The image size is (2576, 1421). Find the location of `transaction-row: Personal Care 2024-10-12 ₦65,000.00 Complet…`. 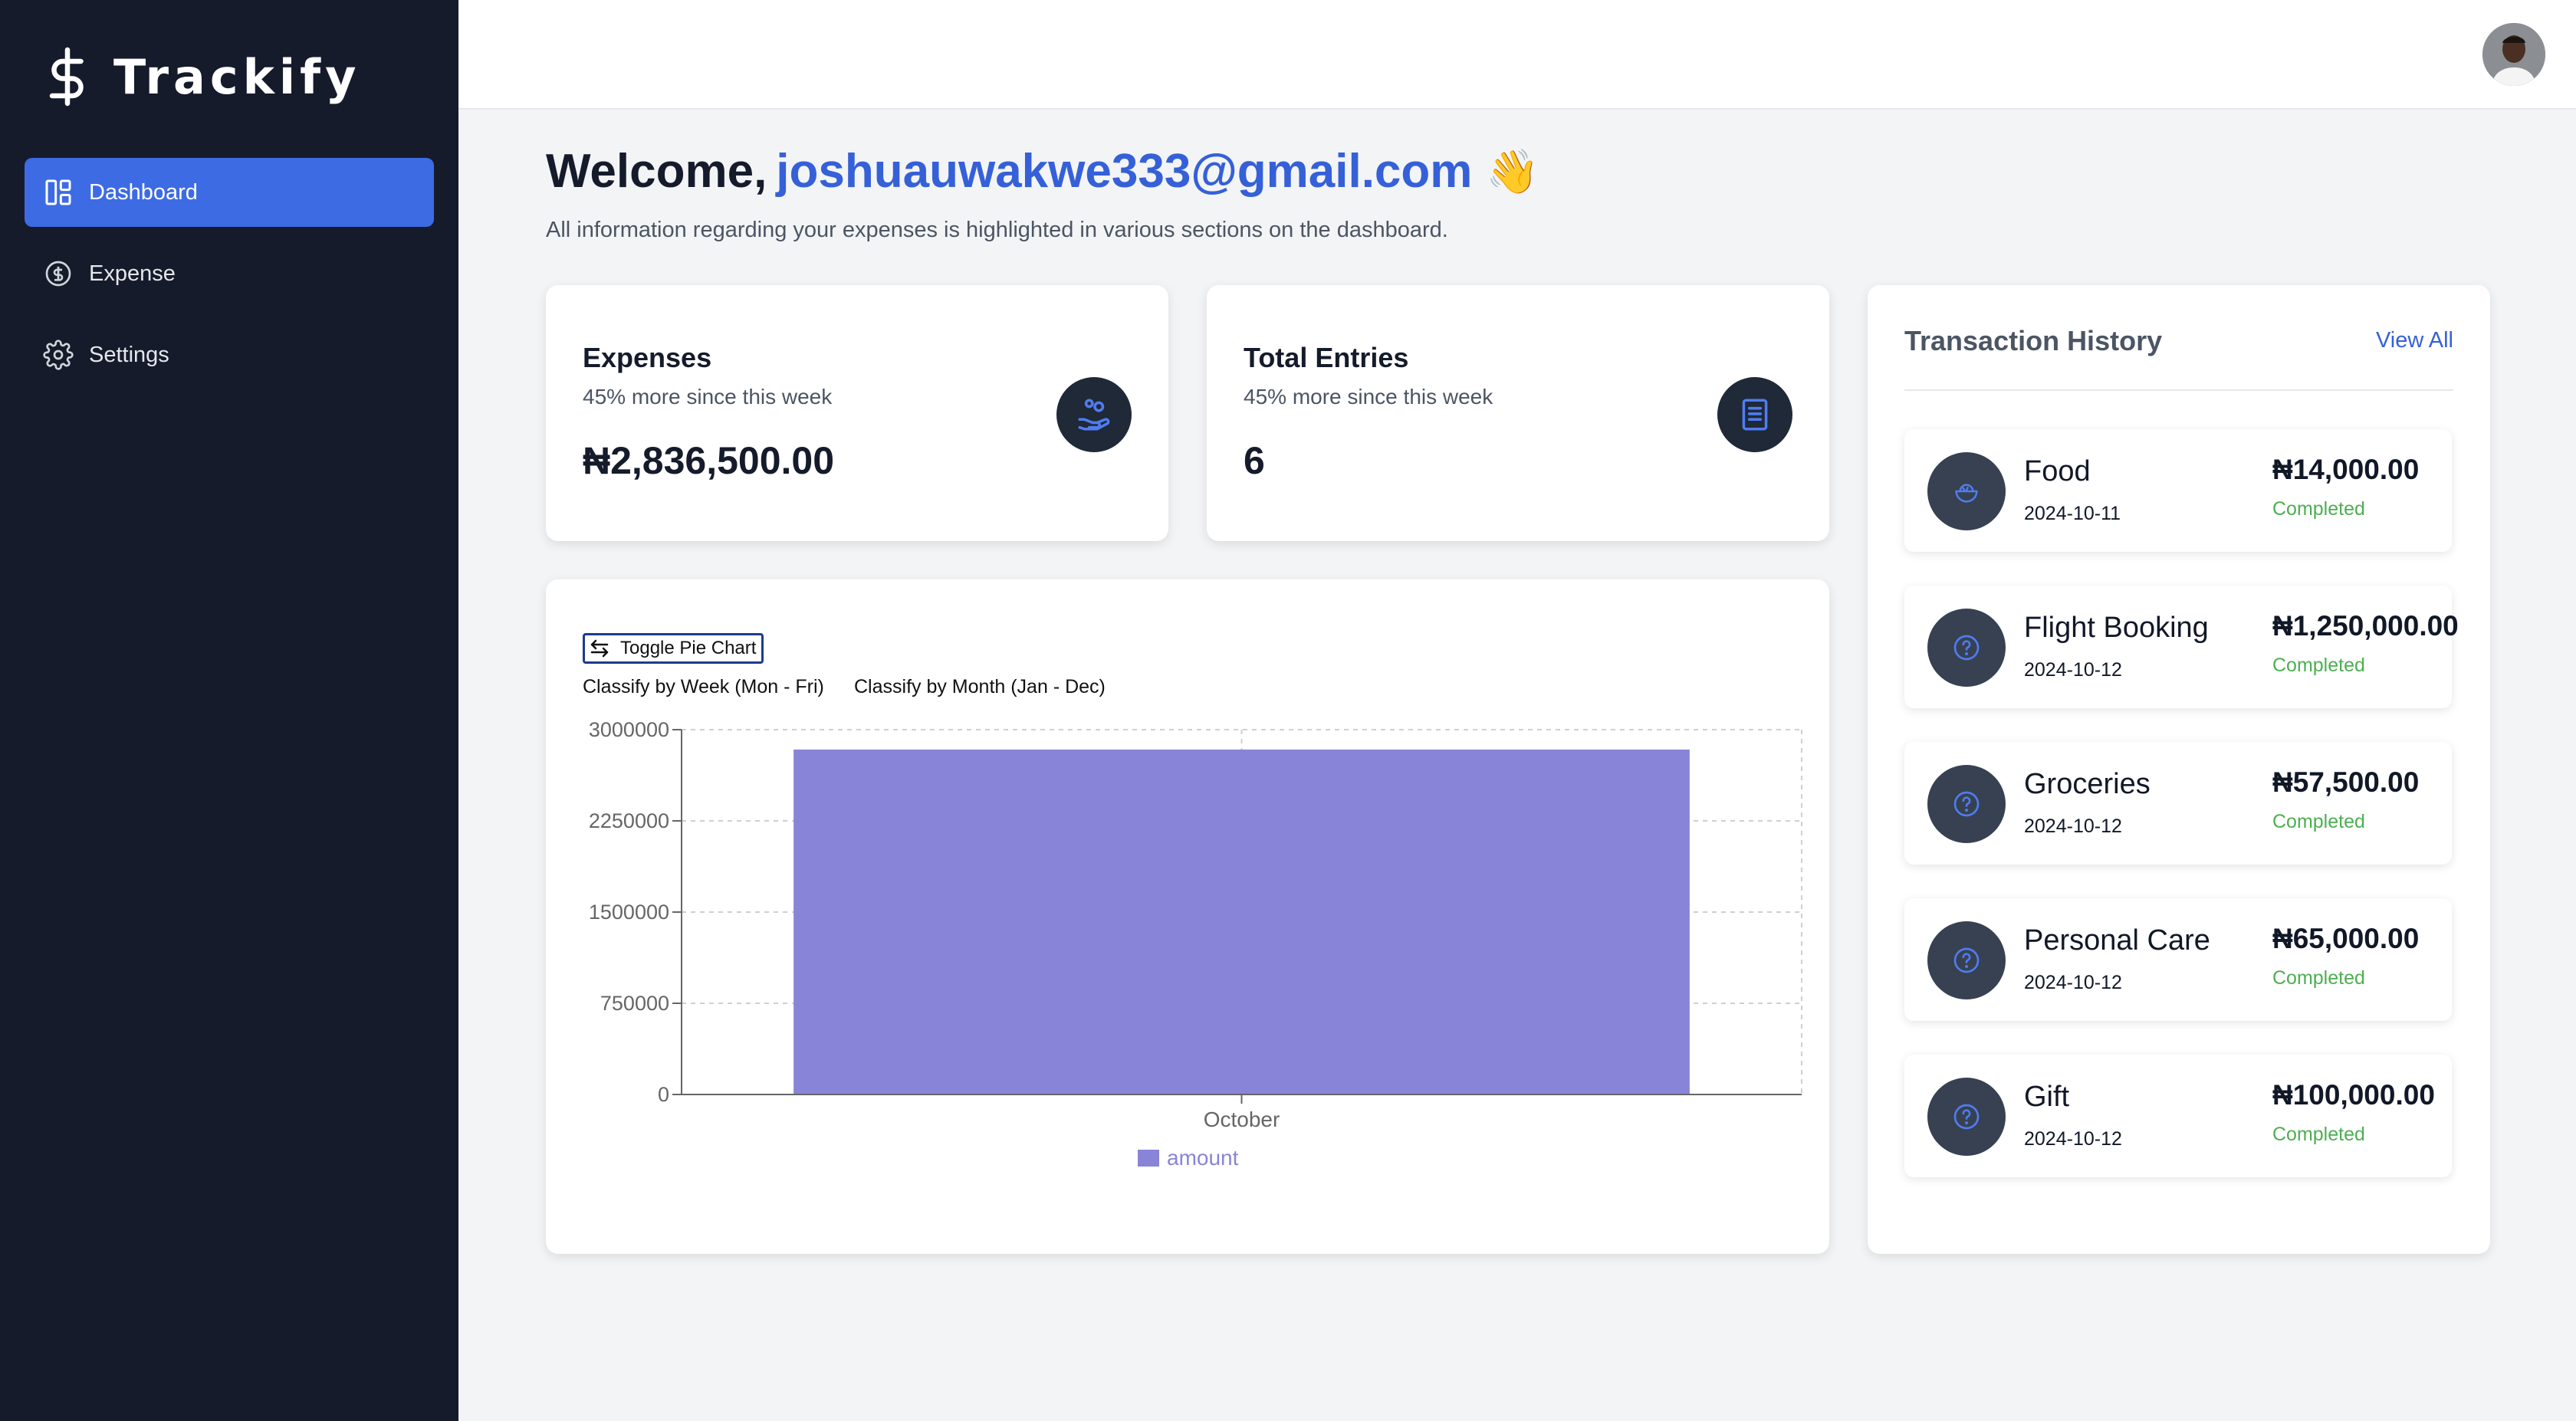

transaction-row: Personal Care 2024-10-12 ₦65,000.00 Complet… is located at coordinates (2178, 959).